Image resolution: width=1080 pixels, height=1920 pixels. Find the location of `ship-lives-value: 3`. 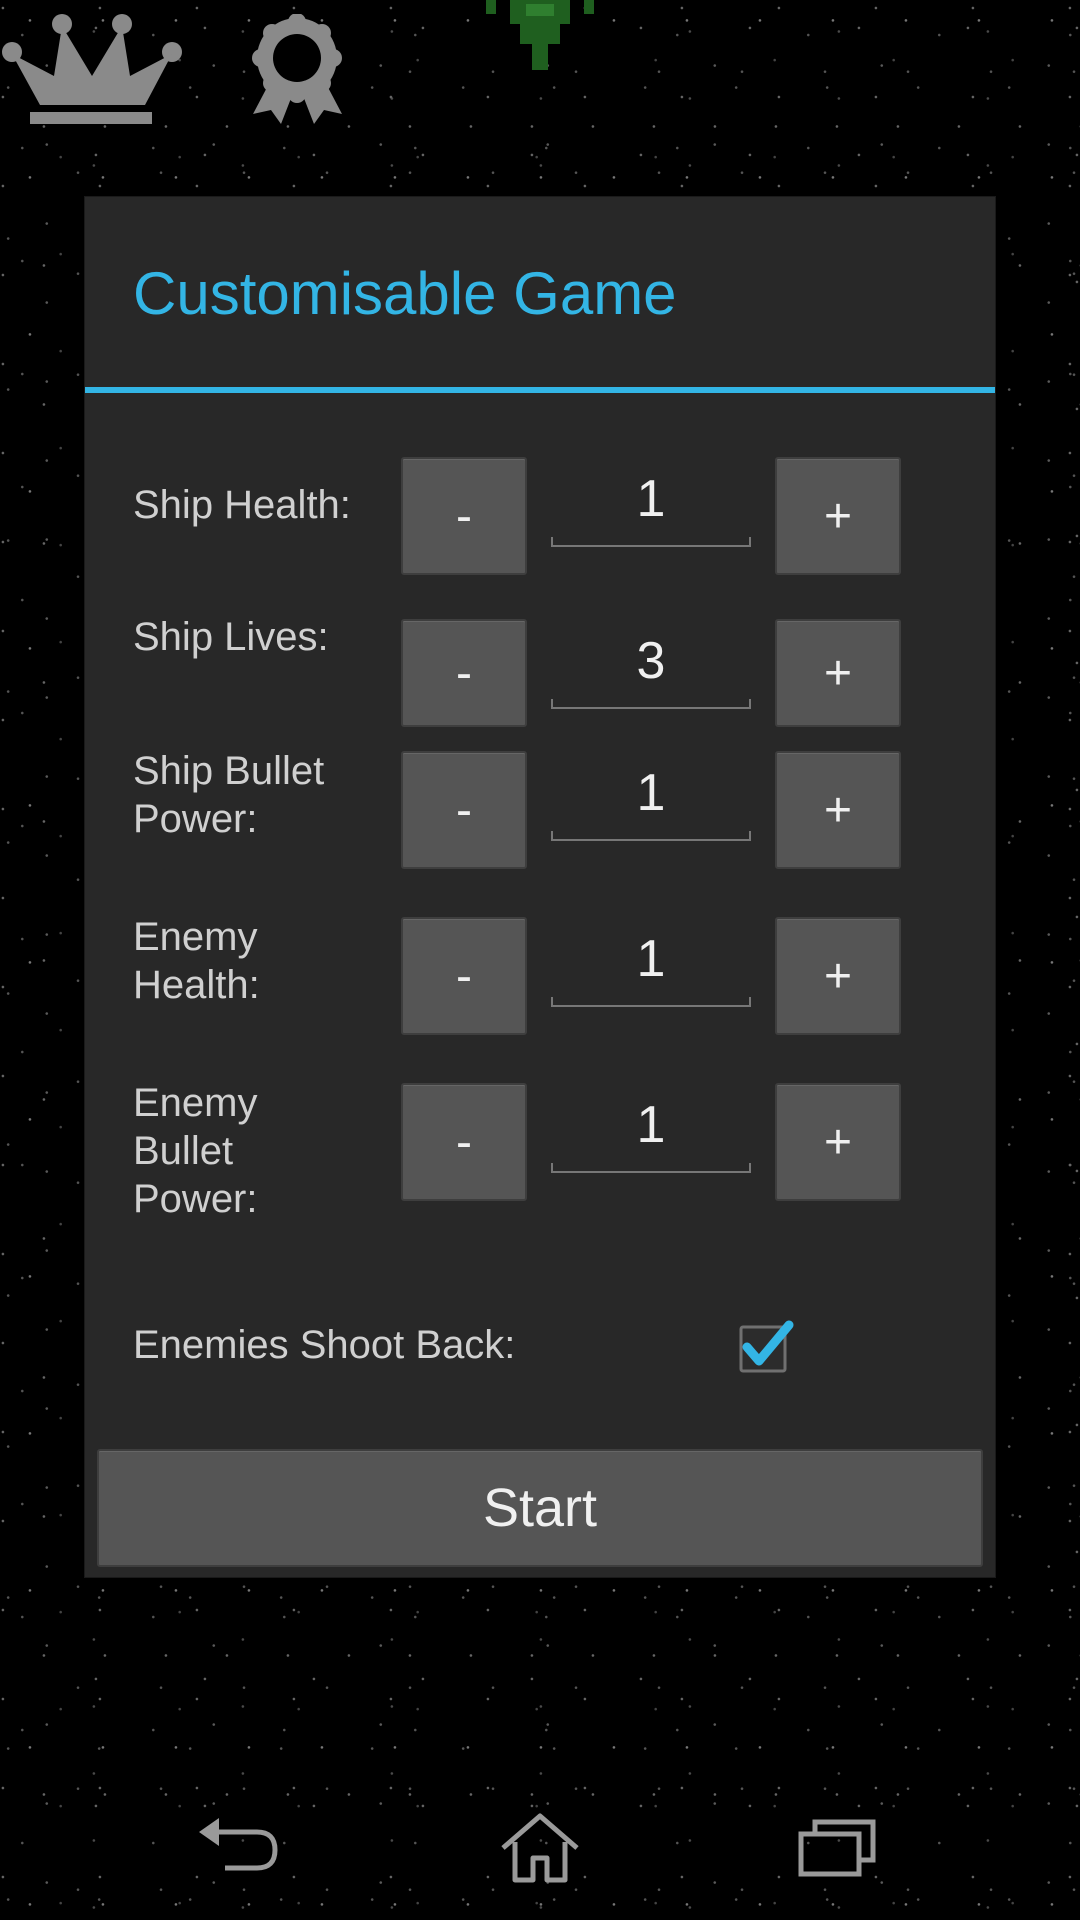

ship-lives-value: 3 is located at coordinates (651, 661).